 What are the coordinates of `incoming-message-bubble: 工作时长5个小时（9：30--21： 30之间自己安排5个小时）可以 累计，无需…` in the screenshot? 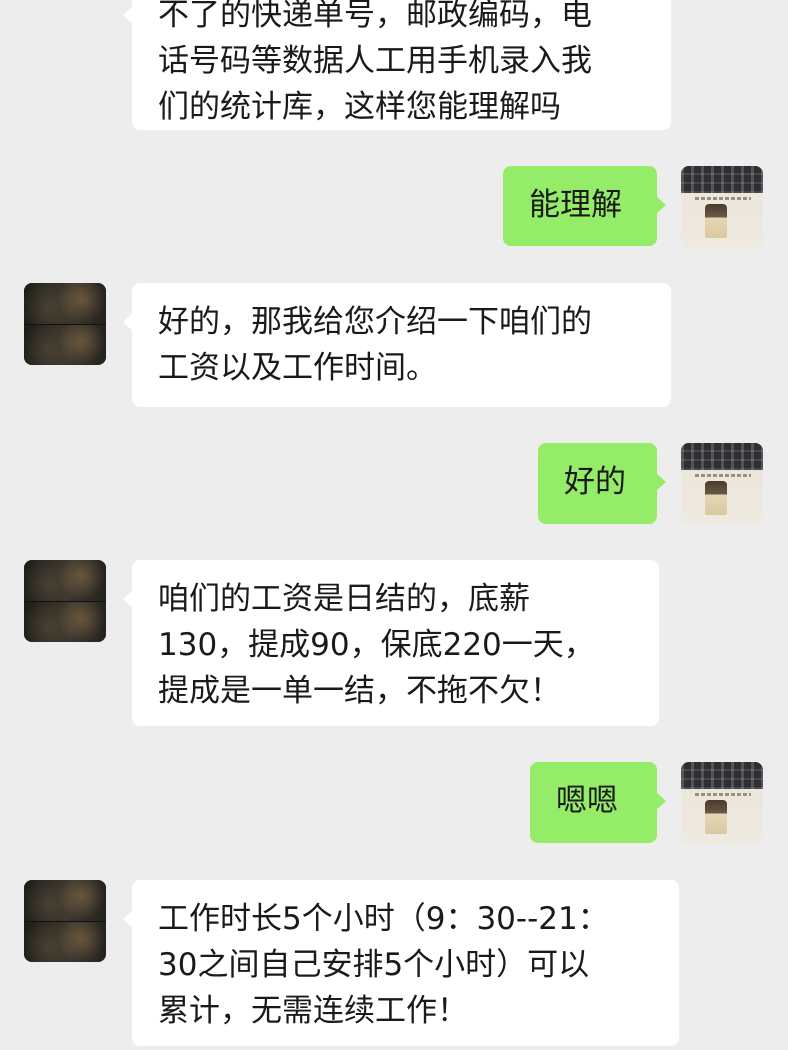 It's located at (401, 963).